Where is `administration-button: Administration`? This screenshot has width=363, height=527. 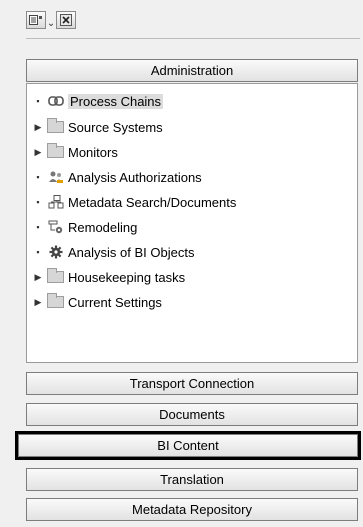
administration-button: Administration is located at coordinates (192, 70).